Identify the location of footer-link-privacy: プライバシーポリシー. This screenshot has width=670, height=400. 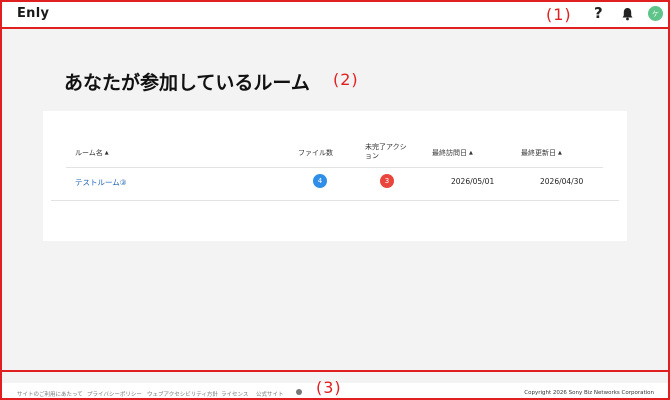
(114, 394).